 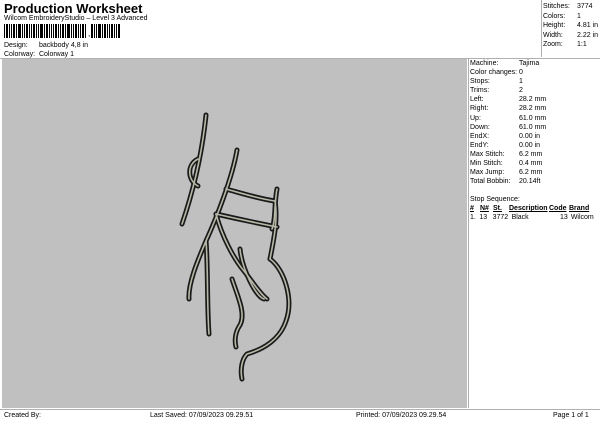 I want to click on info-label: Color changes:, so click(x=494, y=73).